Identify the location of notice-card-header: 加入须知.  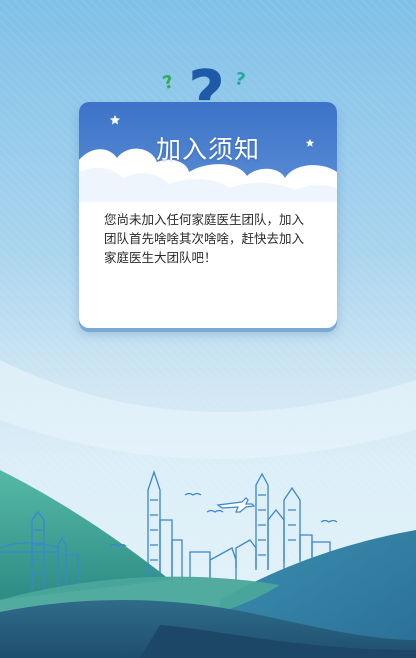
(208, 152).